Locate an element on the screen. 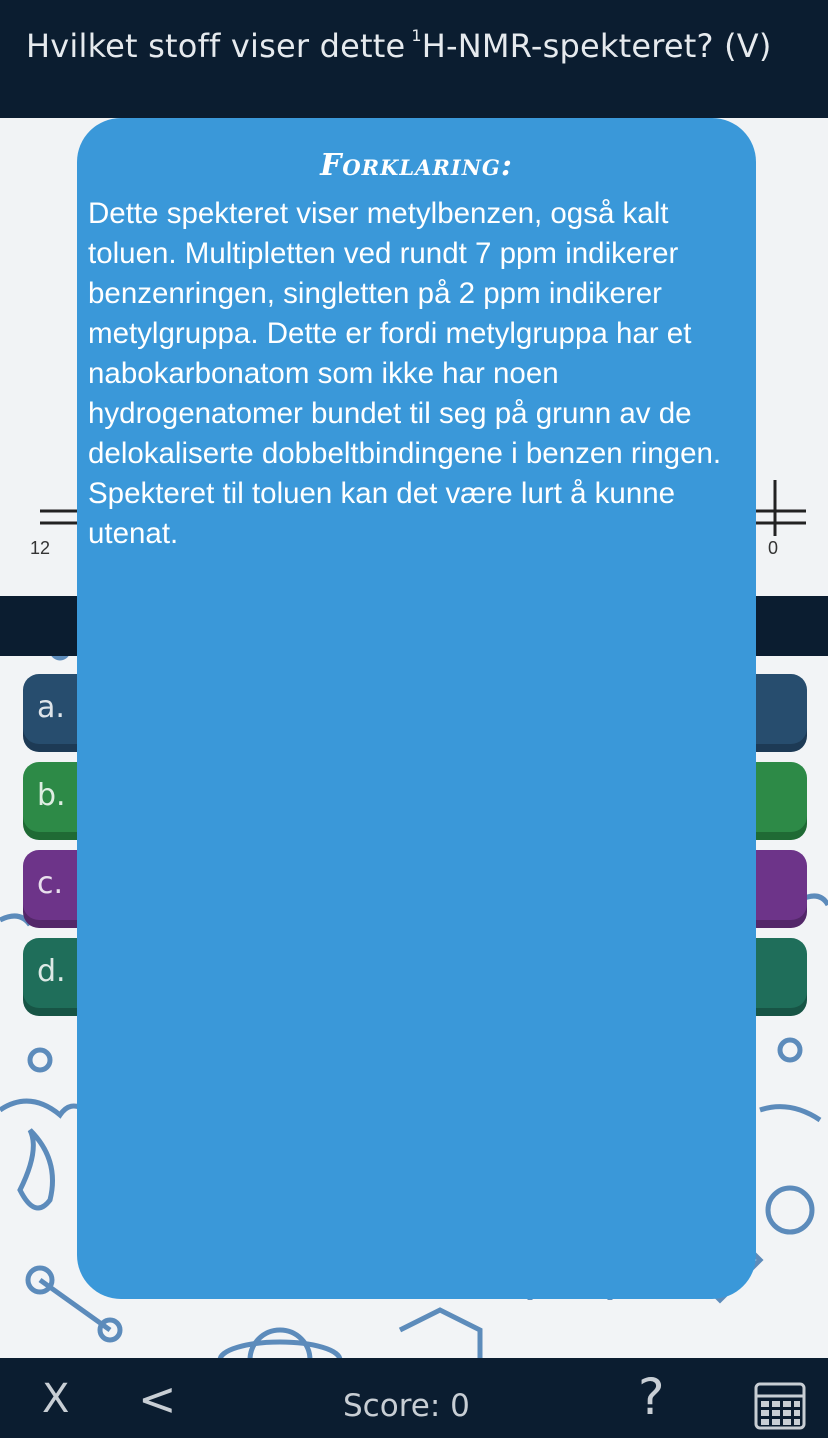  option-letter: c. is located at coordinates (50, 883).